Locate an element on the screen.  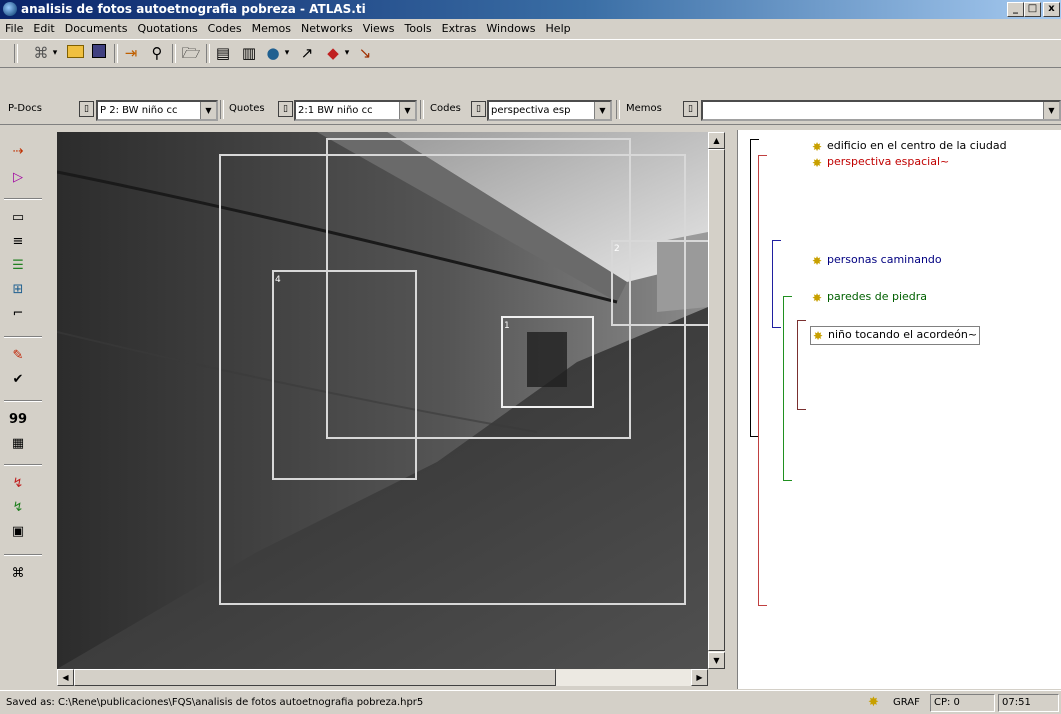
code-label: paredes de piedra is located at coordinates (877, 296).